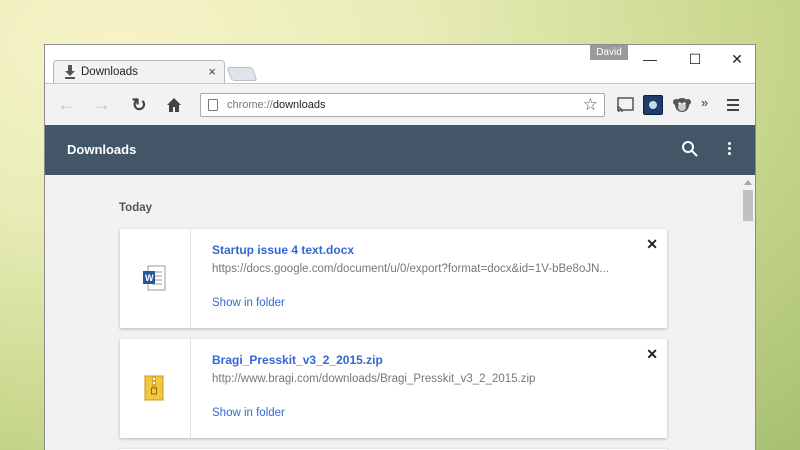  Describe the element at coordinates (695, 59) in the screenshot. I see `maximize-button: ☐` at that location.